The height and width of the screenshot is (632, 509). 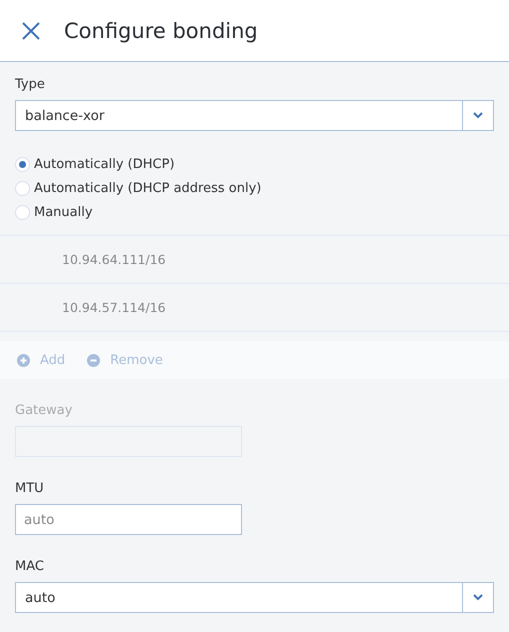 What do you see at coordinates (114, 307) in the screenshot?
I see `address-text: 10.94.57.114/16` at bounding box center [114, 307].